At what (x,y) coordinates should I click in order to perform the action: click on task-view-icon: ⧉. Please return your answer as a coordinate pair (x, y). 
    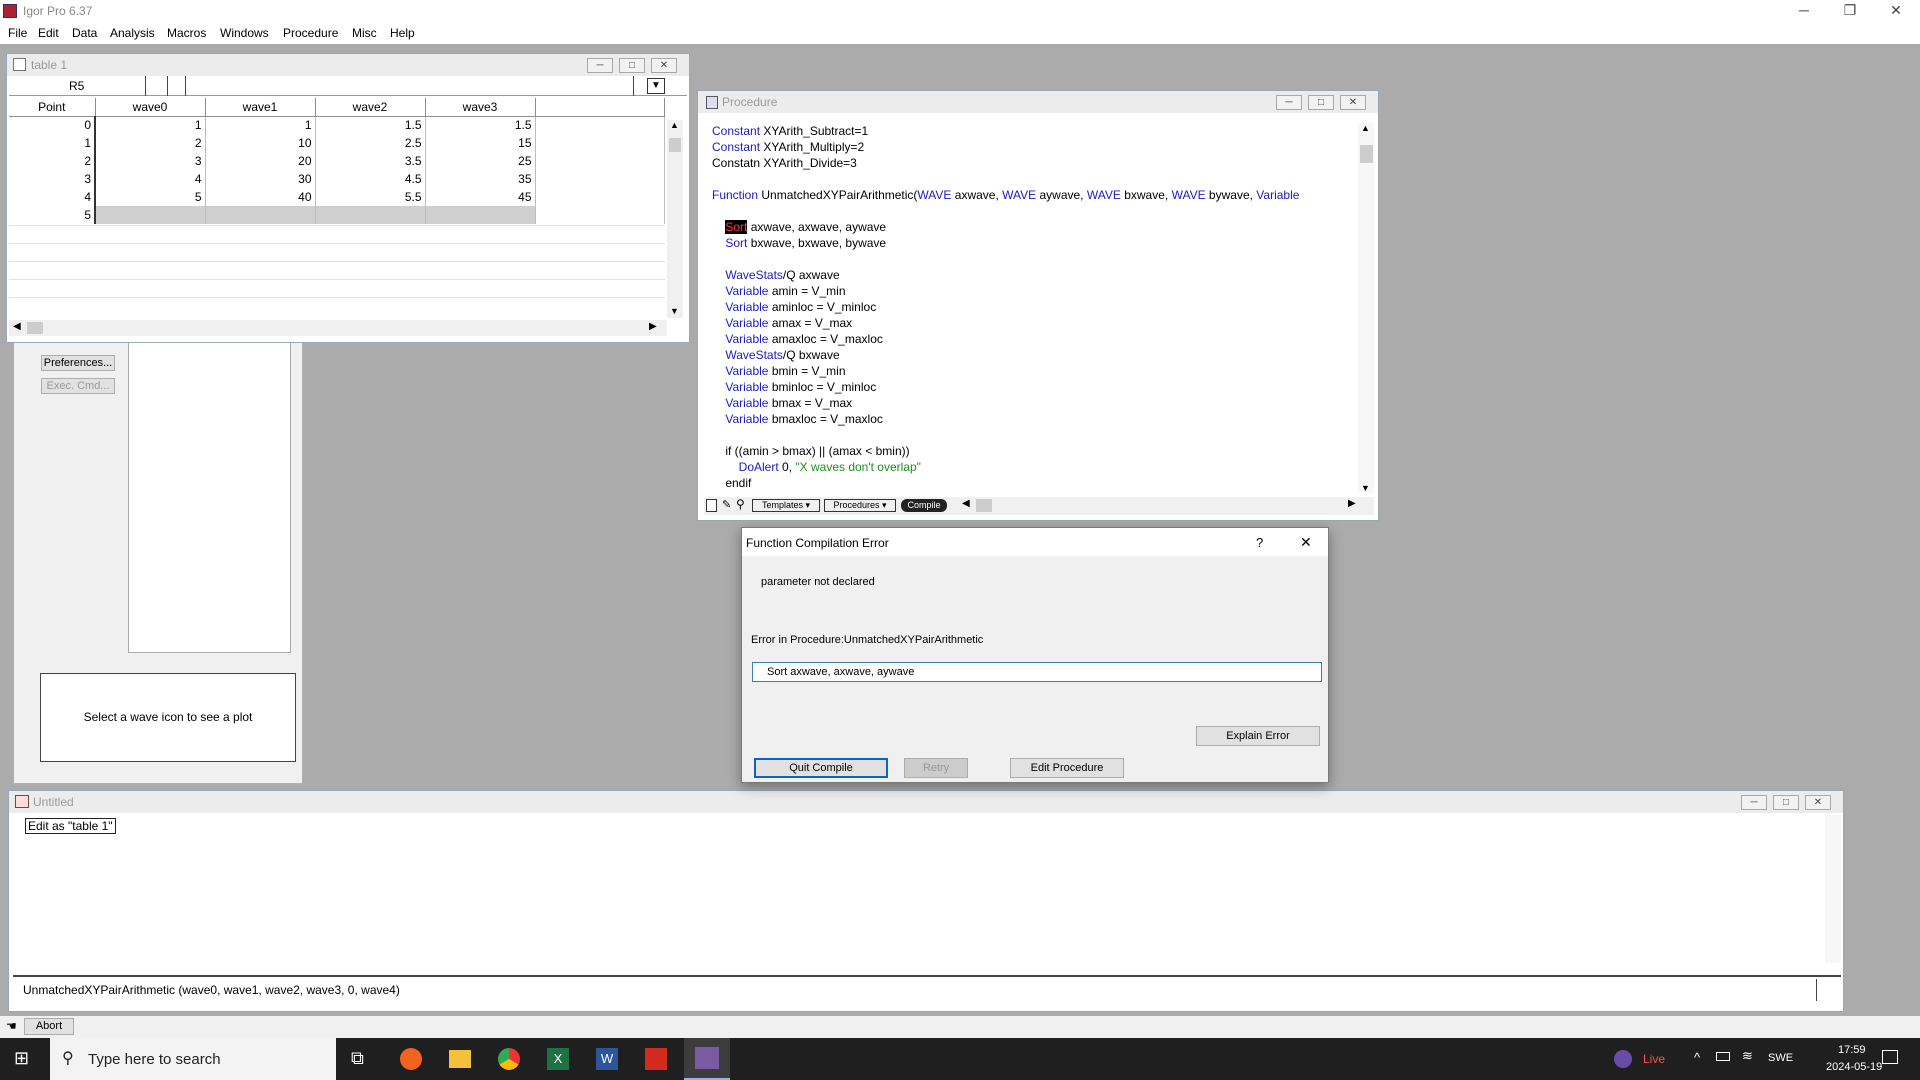
    Looking at the image, I should click on (357, 1058).